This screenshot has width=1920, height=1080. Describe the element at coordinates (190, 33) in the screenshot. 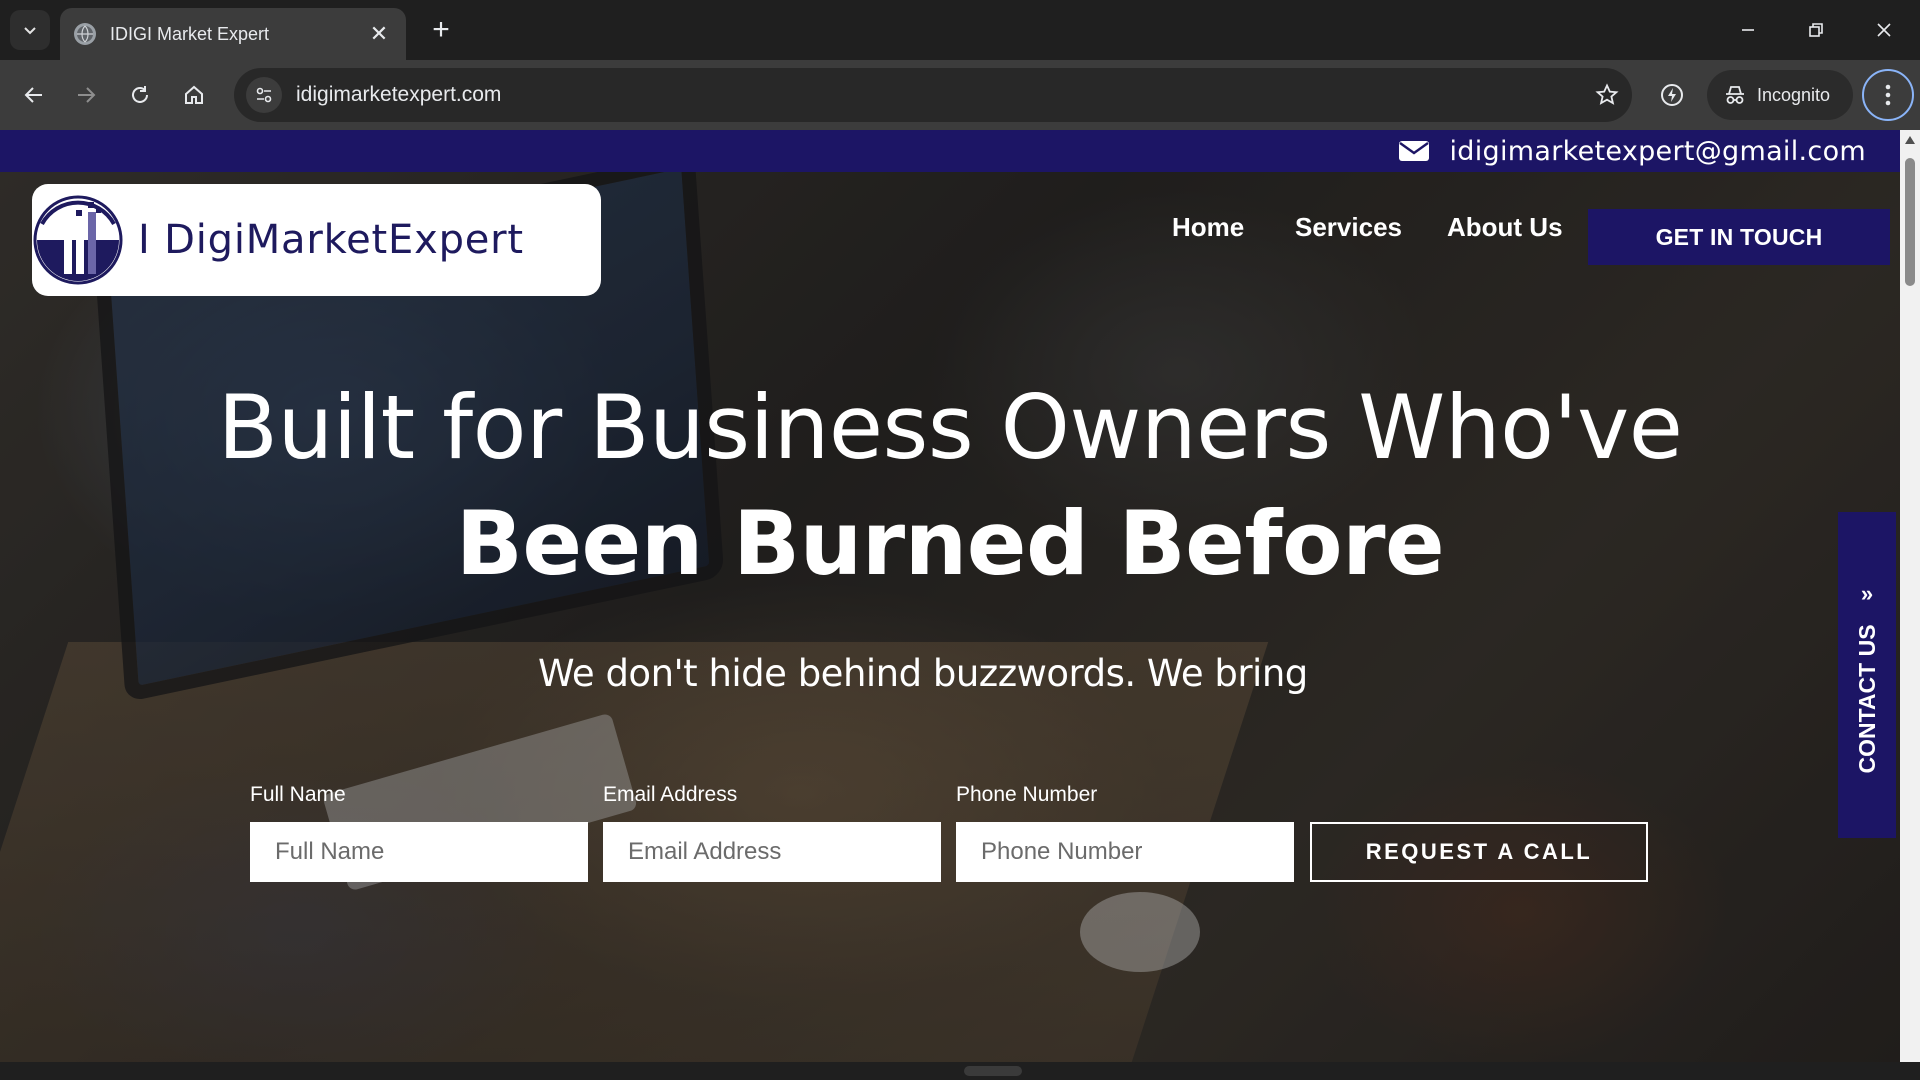

I see `tab-title: IDIGI Market Expert` at that location.